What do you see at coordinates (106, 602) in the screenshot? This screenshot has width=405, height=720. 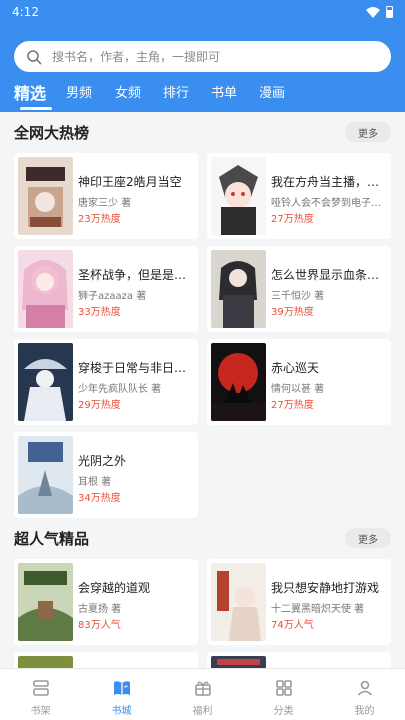 I see `book-card: 会穿越的道观 古夏扬 著 83万人气` at bounding box center [106, 602].